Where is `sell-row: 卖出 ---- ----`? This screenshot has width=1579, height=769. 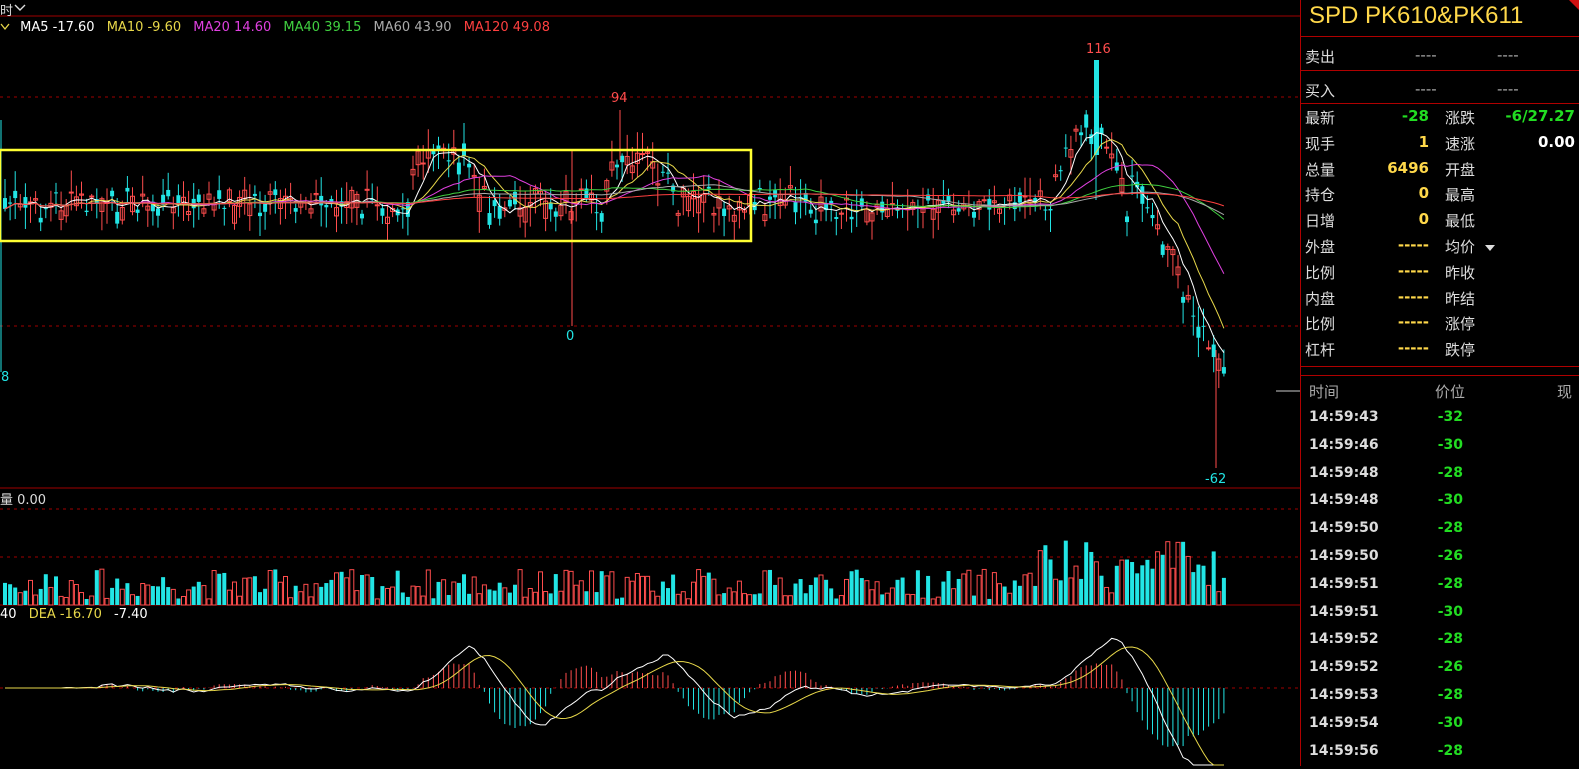 sell-row: 卖出 ---- ---- is located at coordinates (1440, 57).